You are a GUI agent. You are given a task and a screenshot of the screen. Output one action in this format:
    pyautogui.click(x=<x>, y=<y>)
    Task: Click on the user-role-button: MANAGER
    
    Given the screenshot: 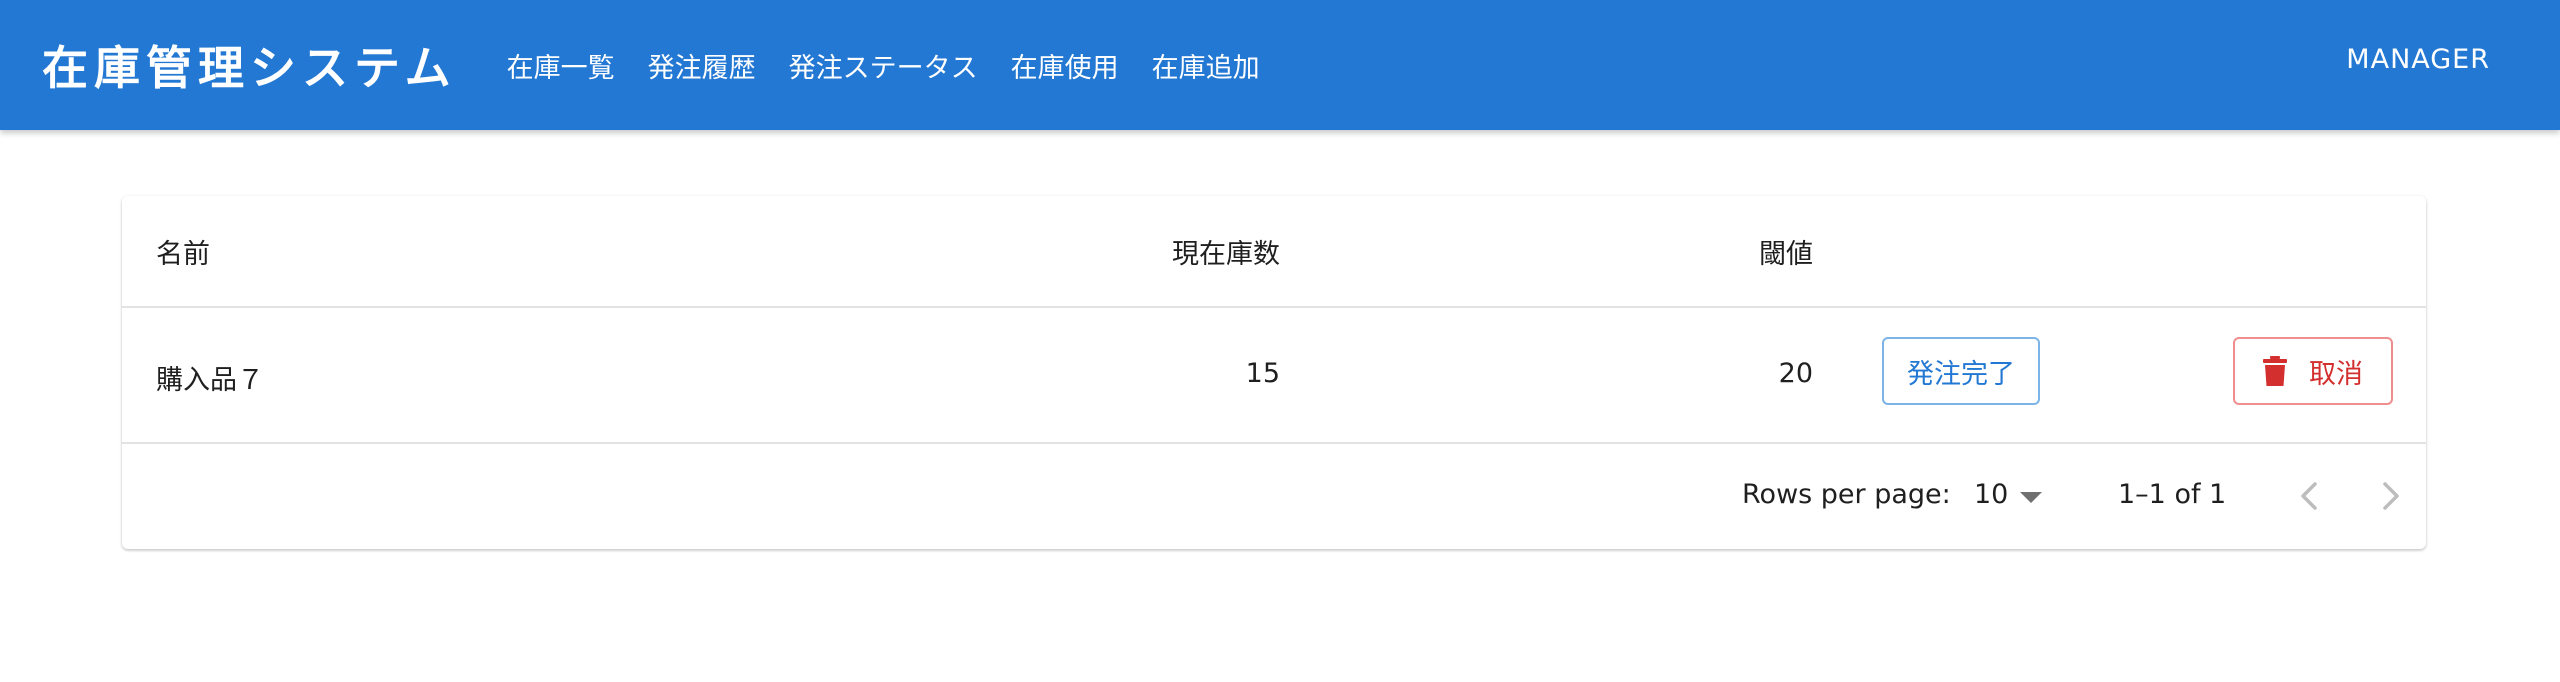 What is the action you would take?
    pyautogui.click(x=2418, y=59)
    